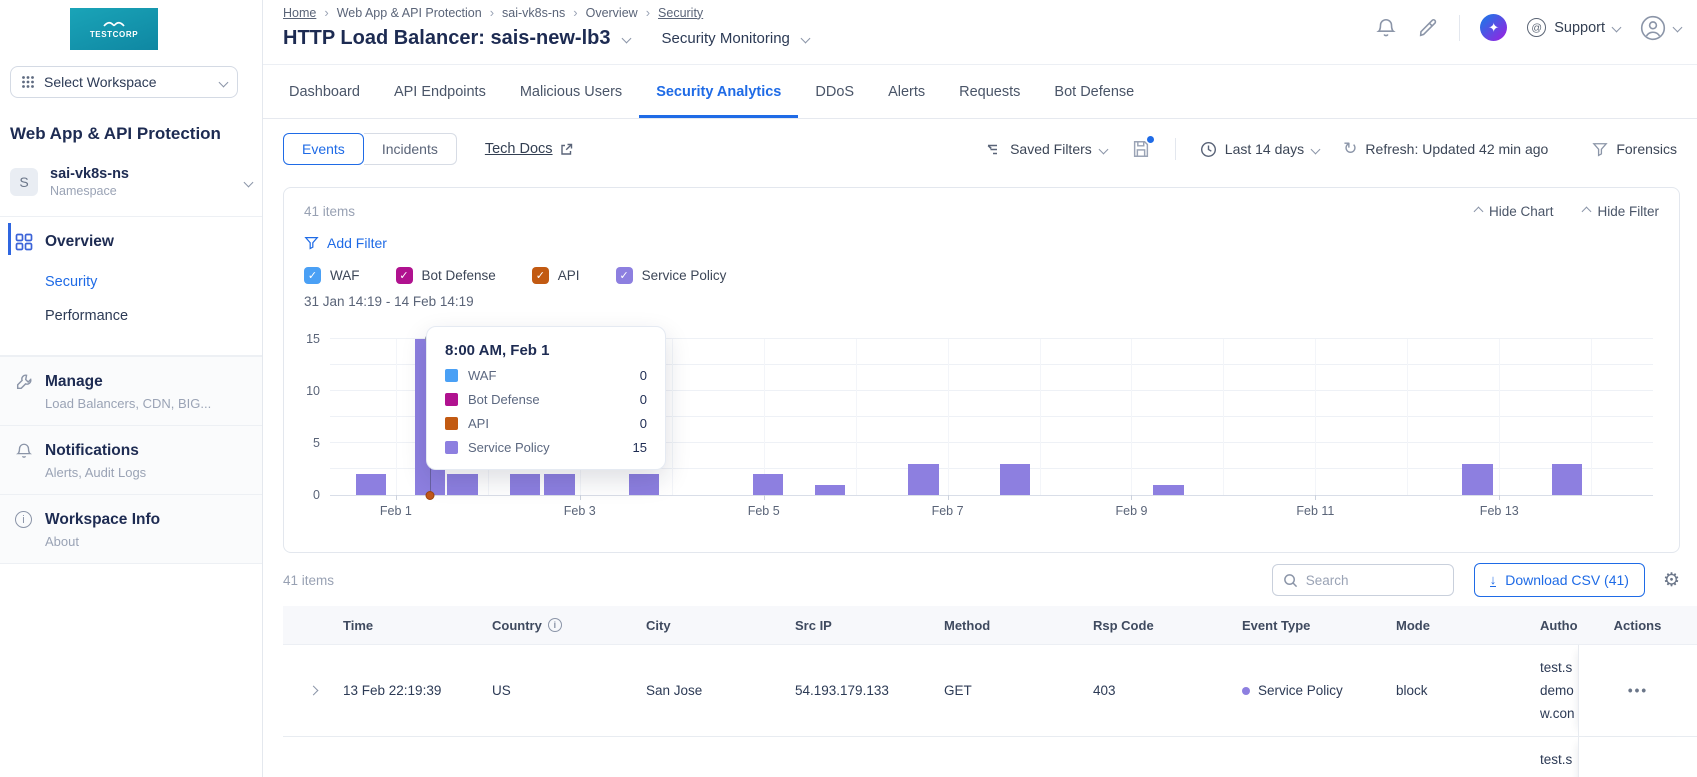 This screenshot has width=1697, height=777. I want to click on legend-checkbox-bot-defense: ✓ Bot Defense, so click(445, 275).